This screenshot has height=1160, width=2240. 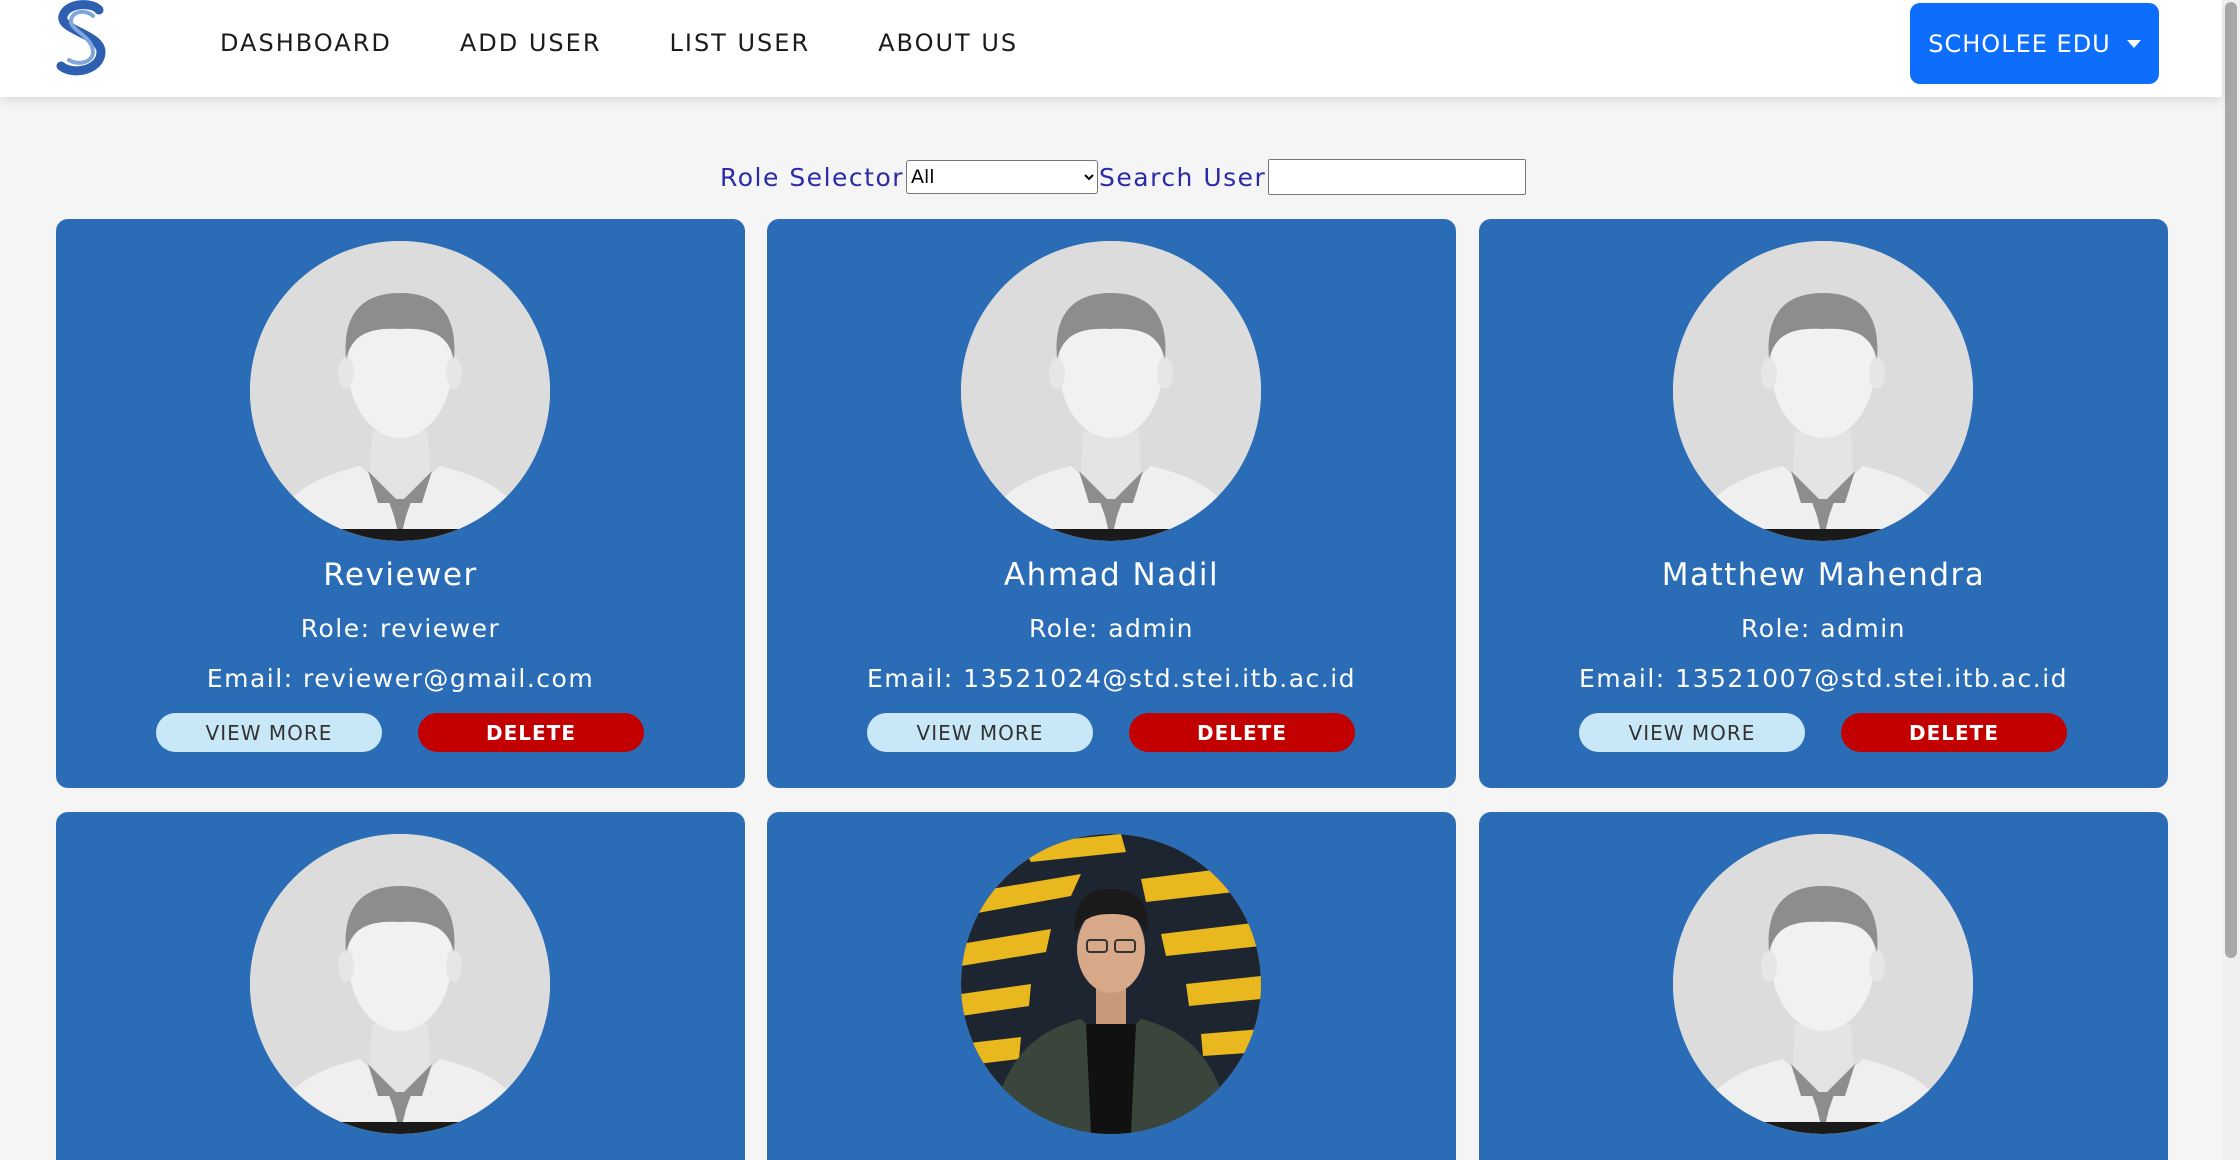 What do you see at coordinates (1111, 678) in the screenshot?
I see `user-email: Email: 13521024@std.stei.itb.ac.id` at bounding box center [1111, 678].